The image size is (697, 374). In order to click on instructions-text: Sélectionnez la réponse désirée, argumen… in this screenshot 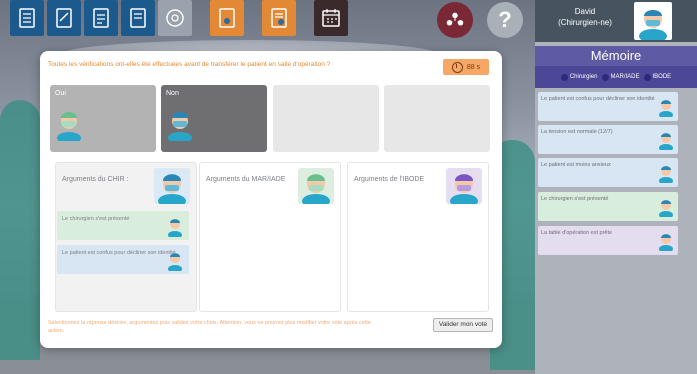, I will do `click(209, 327)`.